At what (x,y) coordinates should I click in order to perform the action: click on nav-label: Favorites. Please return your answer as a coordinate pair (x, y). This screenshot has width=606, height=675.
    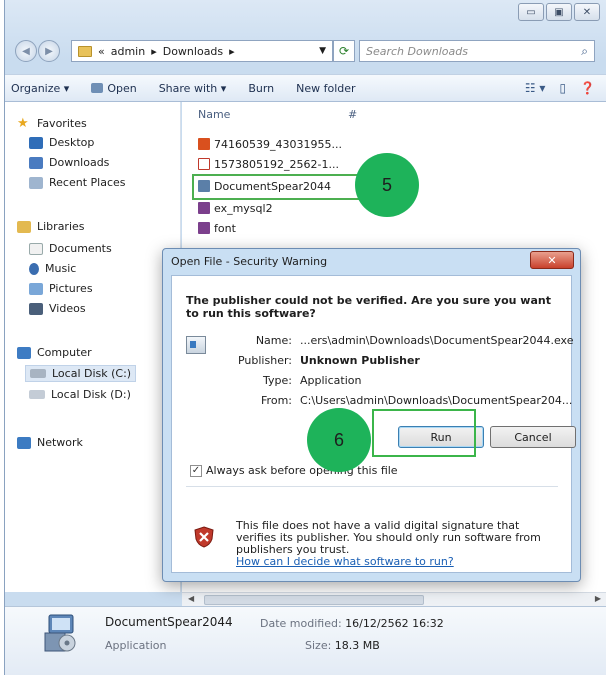
    Looking at the image, I should click on (62, 123).